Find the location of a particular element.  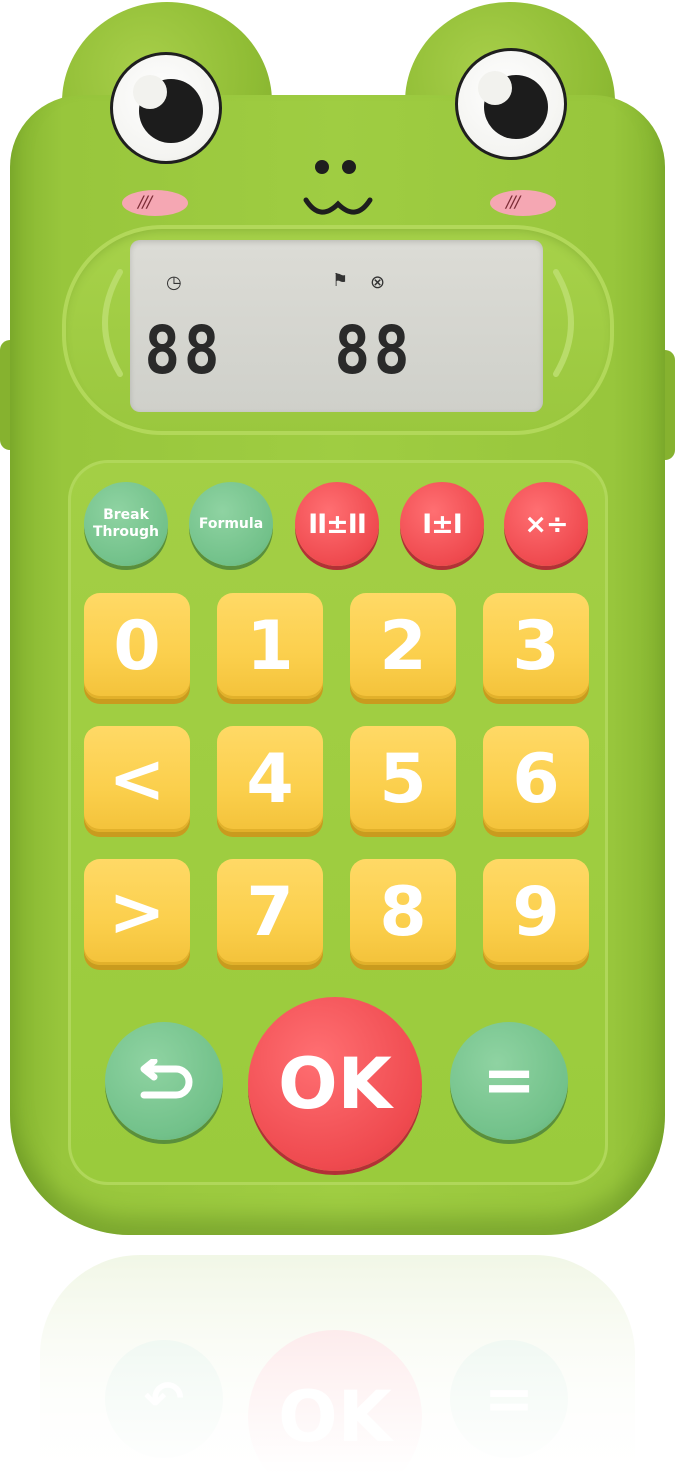

double-plus-minus-label: II±II is located at coordinates (337, 524).